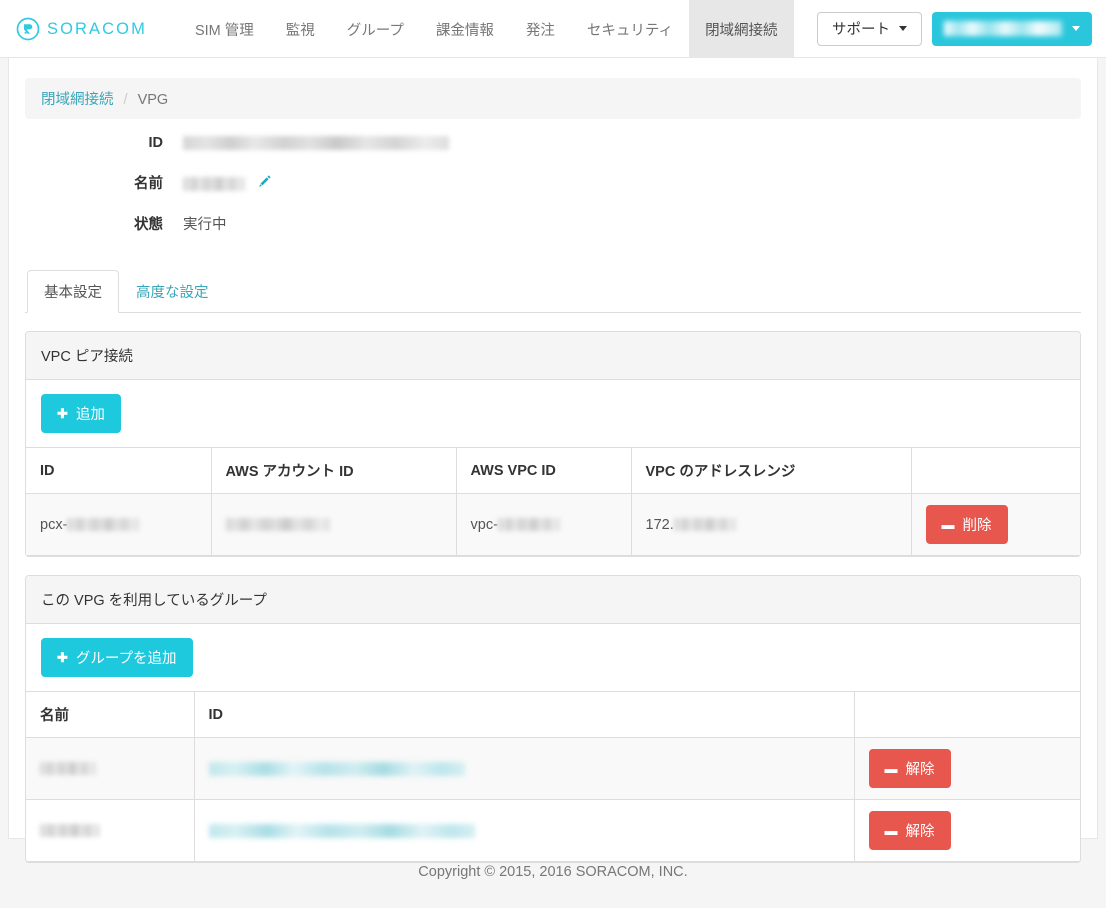 The width and height of the screenshot is (1106, 908). What do you see at coordinates (528, 525) in the screenshot?
I see `vpc-id-redacted` at bounding box center [528, 525].